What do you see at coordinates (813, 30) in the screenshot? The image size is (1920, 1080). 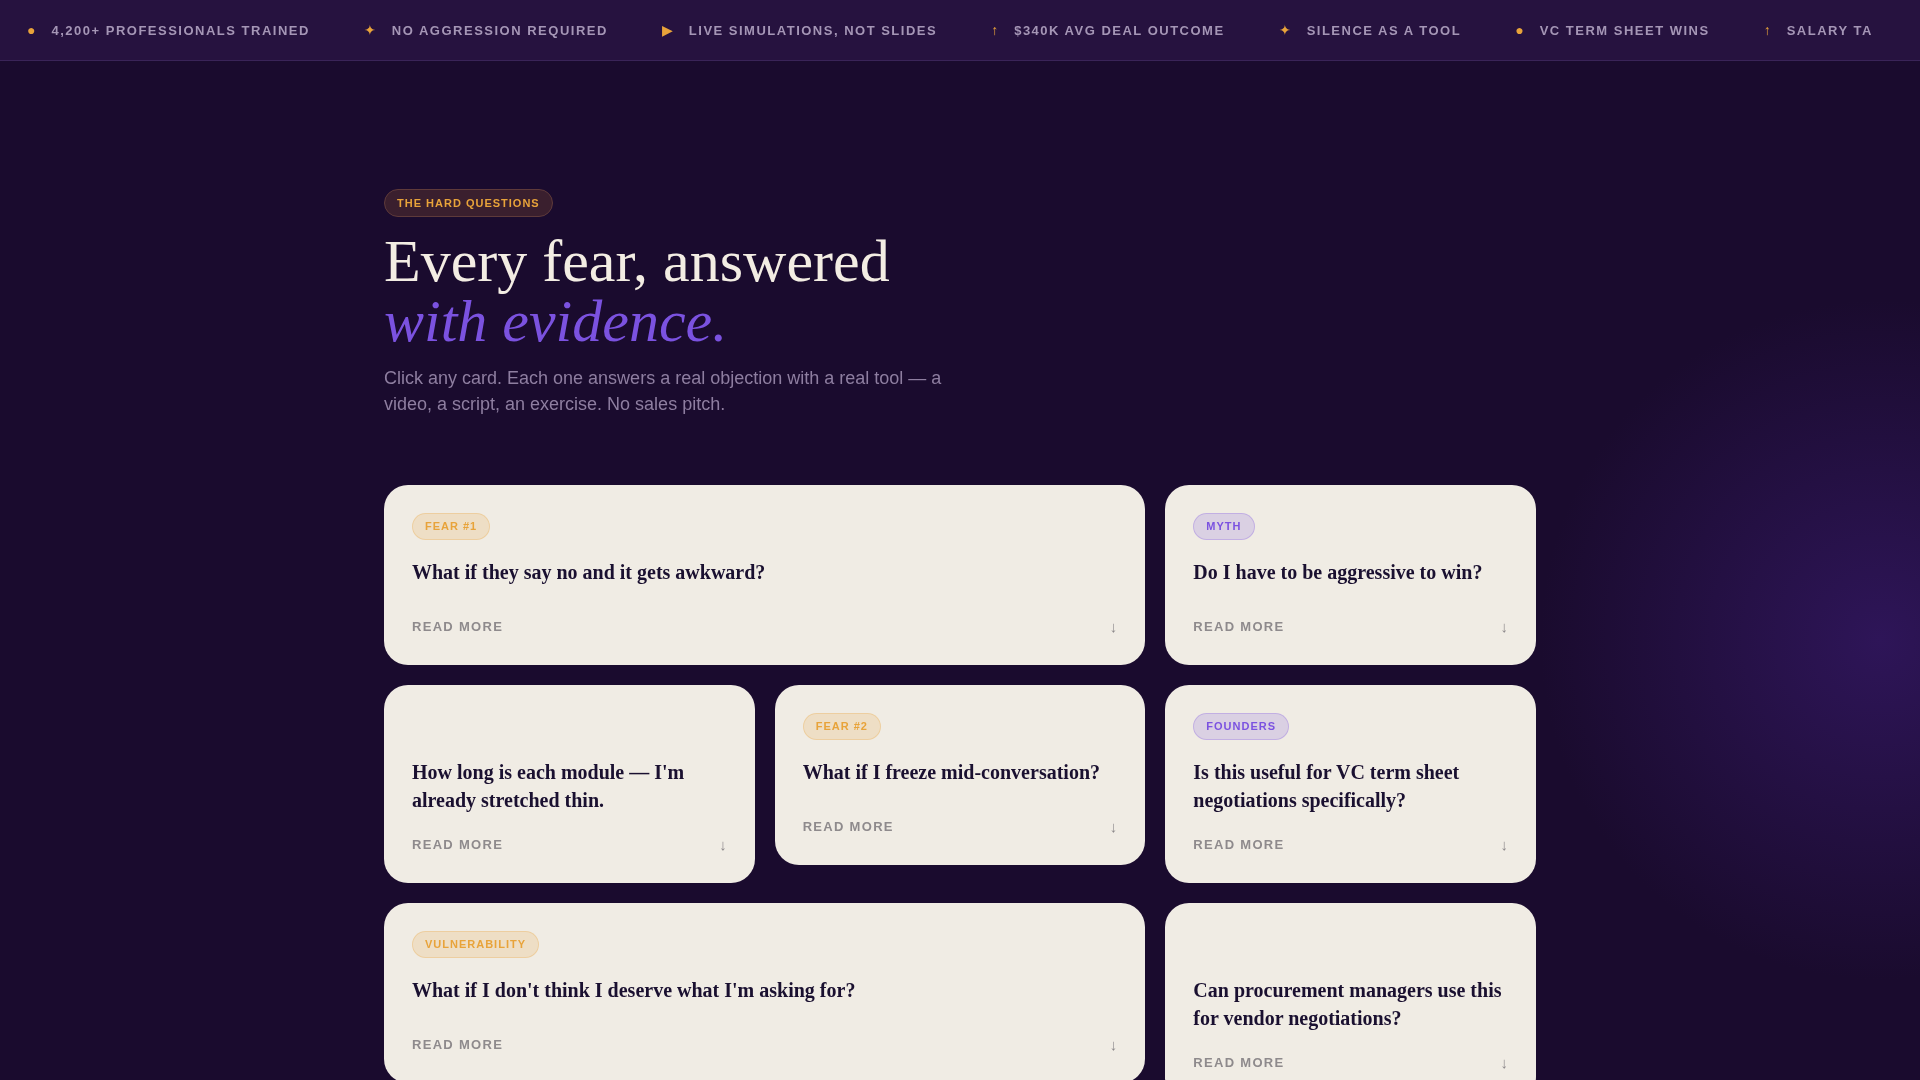 I see `ticker-text: LIVE SIMULATIONS, NOT SLIDES` at bounding box center [813, 30].